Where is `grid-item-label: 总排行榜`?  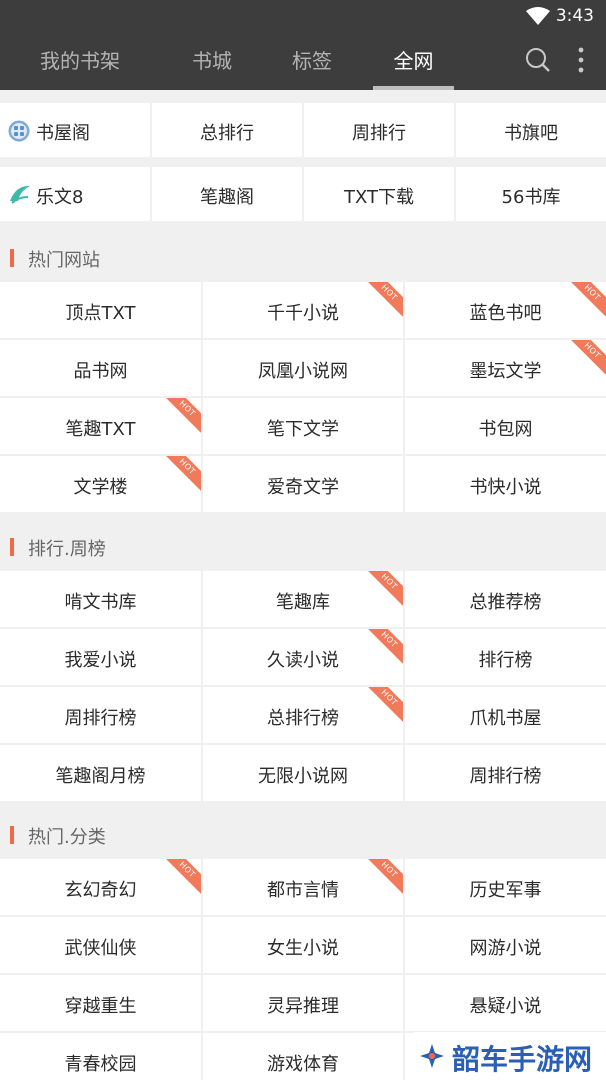
grid-item-label: 总排行榜 is located at coordinates (303, 718).